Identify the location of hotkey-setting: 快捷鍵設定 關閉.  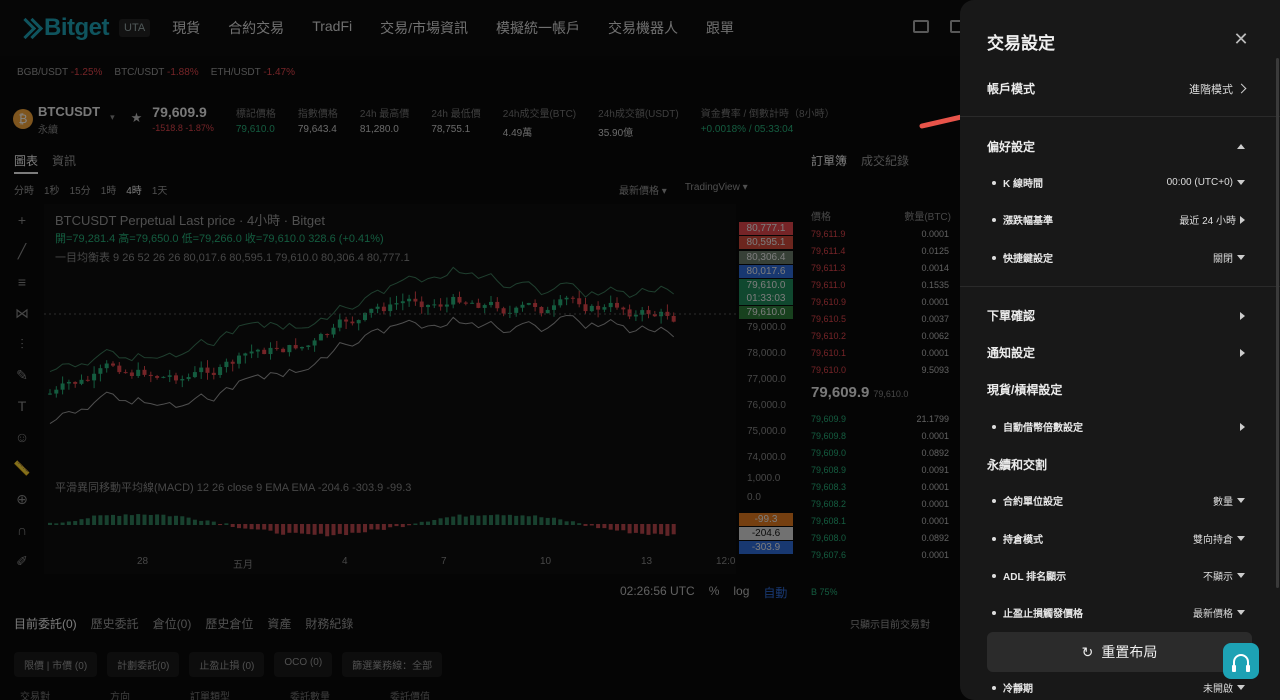
(1118, 257).